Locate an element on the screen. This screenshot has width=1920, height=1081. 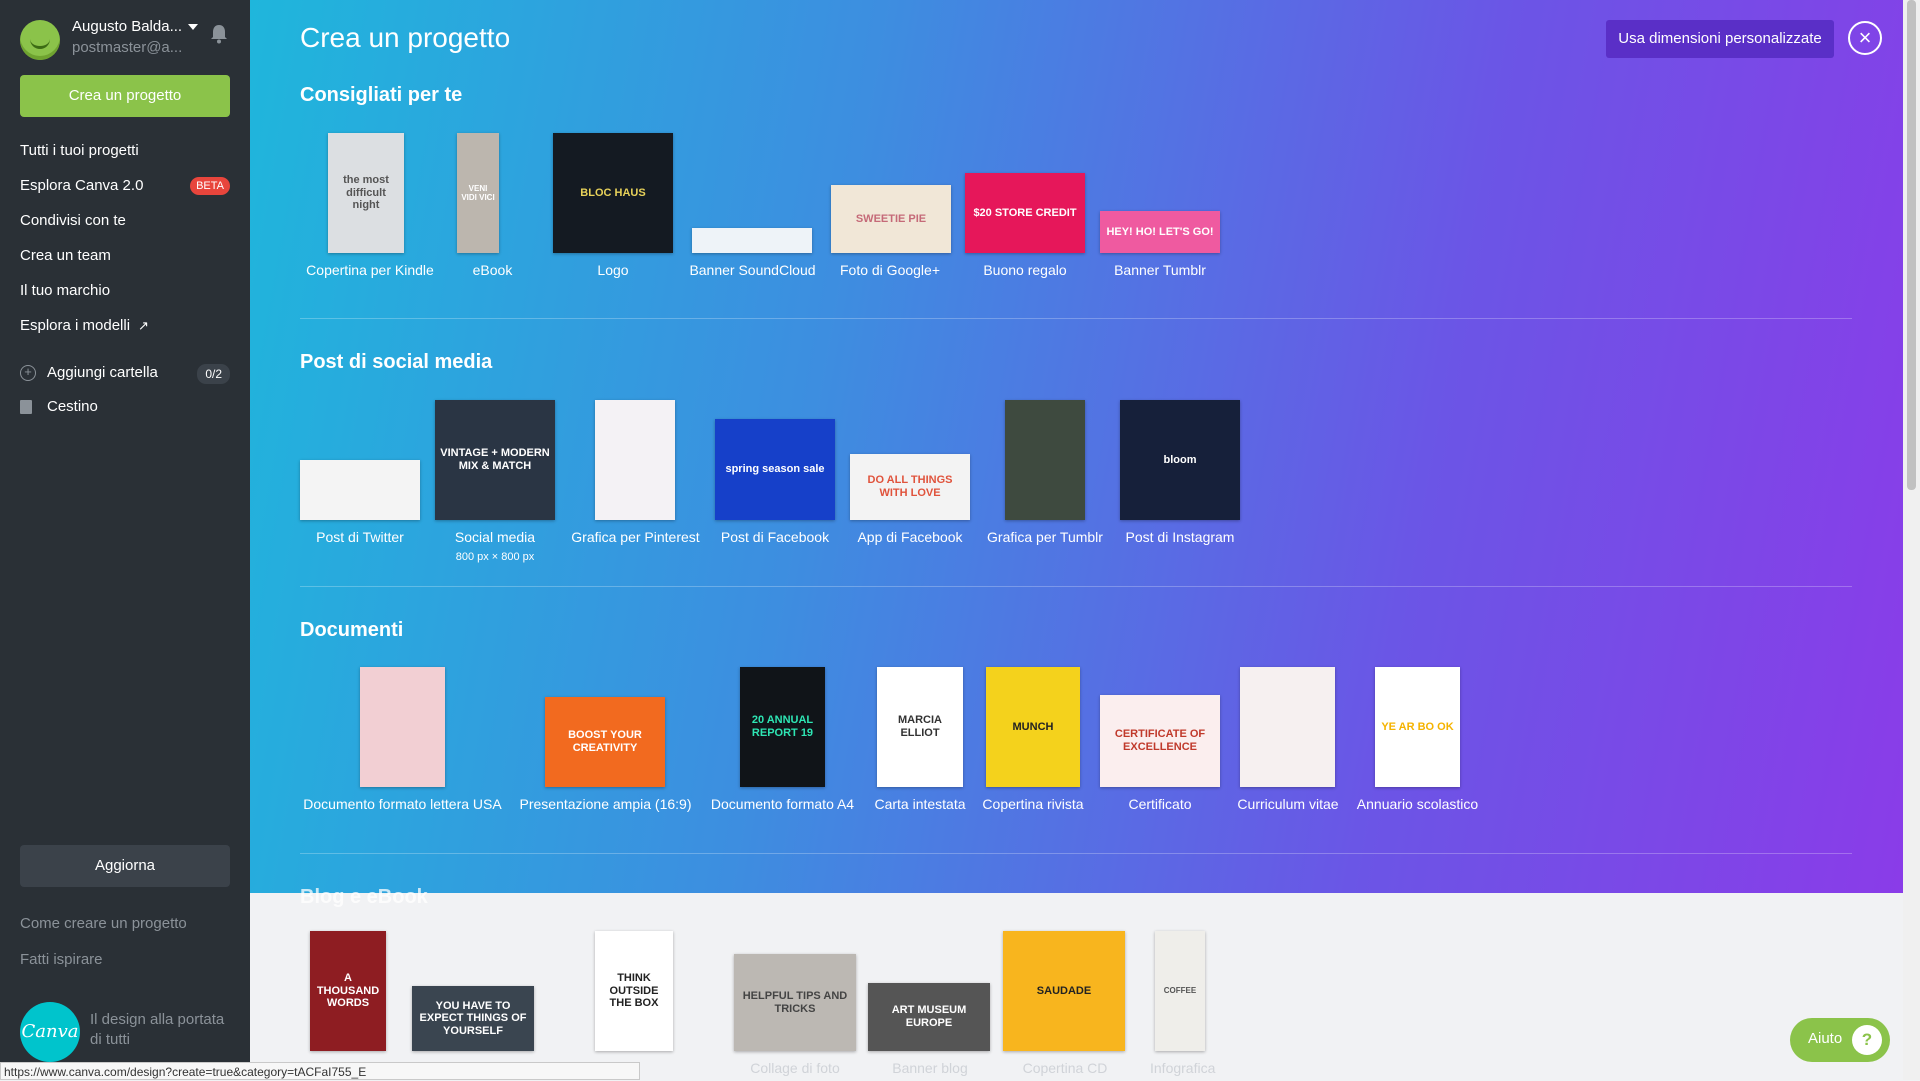
template-label: Grafica per Tumblr is located at coordinates (1045, 537).